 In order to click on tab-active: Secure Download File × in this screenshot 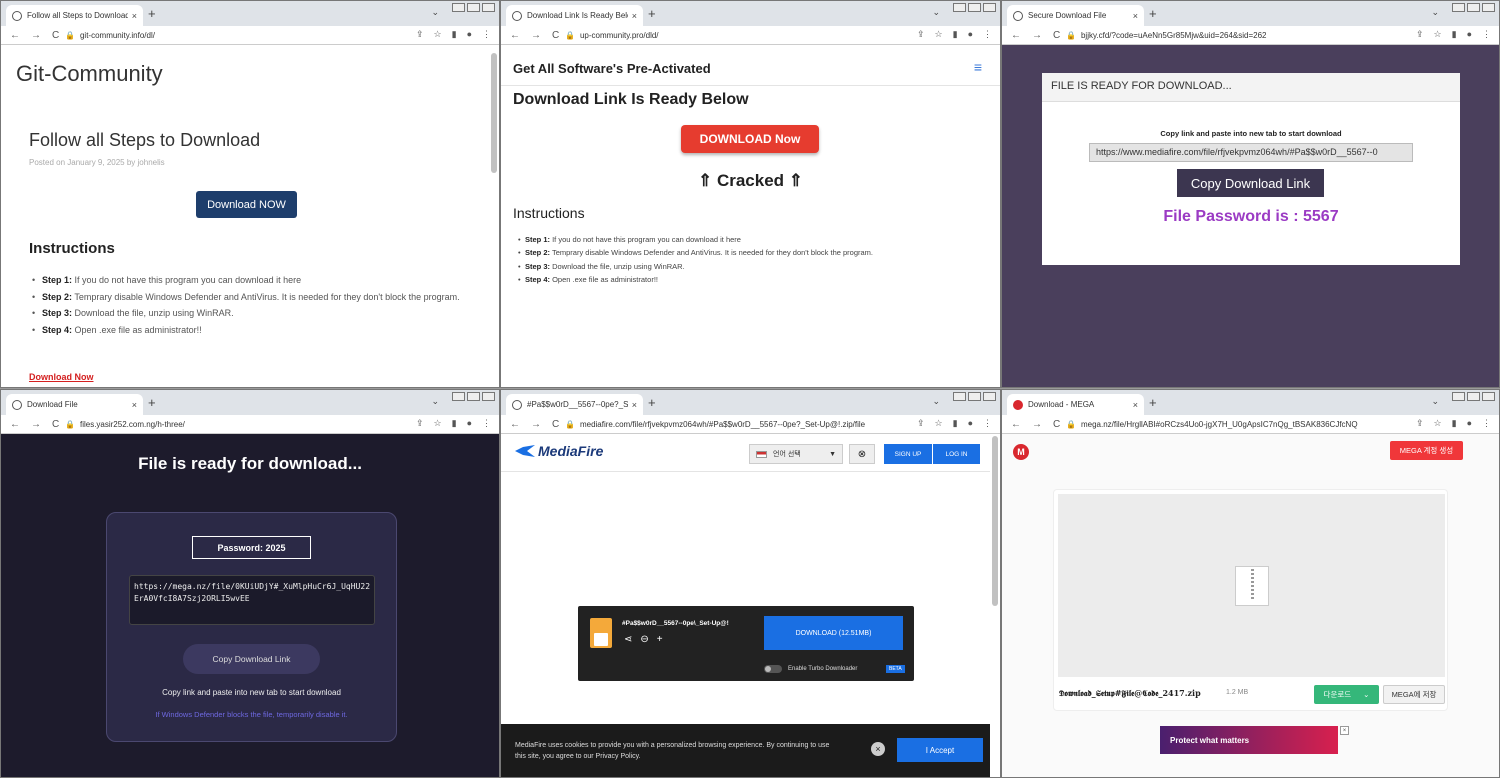, I will do `click(1075, 15)`.